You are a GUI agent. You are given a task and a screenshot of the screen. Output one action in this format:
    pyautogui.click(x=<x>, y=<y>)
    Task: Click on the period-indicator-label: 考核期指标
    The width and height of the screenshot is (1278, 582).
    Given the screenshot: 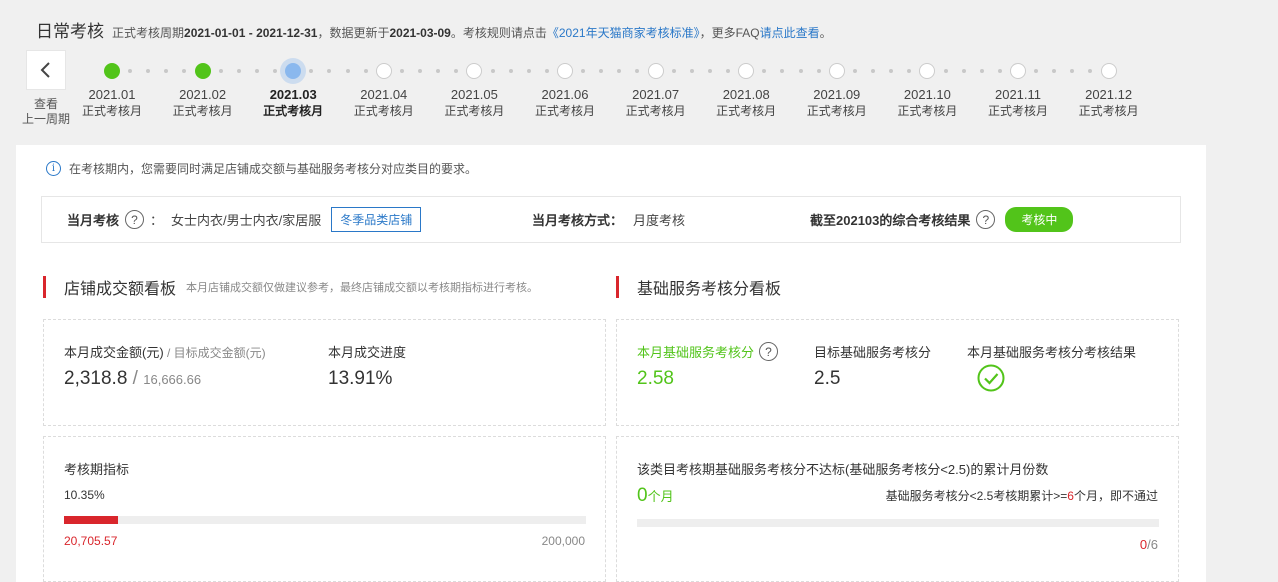 What is the action you would take?
    pyautogui.click(x=97, y=469)
    